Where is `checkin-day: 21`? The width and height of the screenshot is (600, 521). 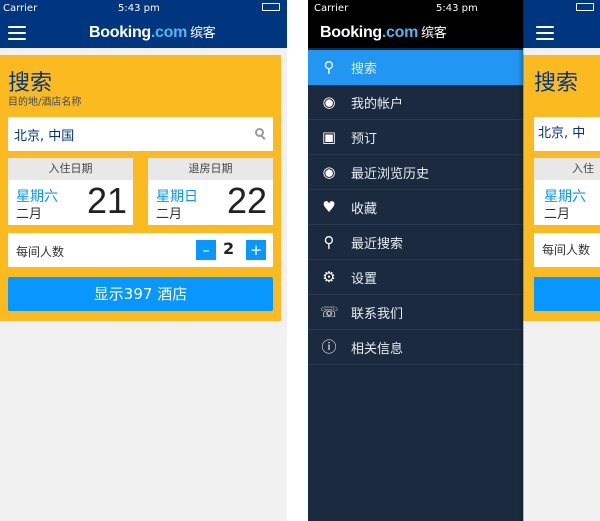
checkin-day: 21 is located at coordinates (106, 200).